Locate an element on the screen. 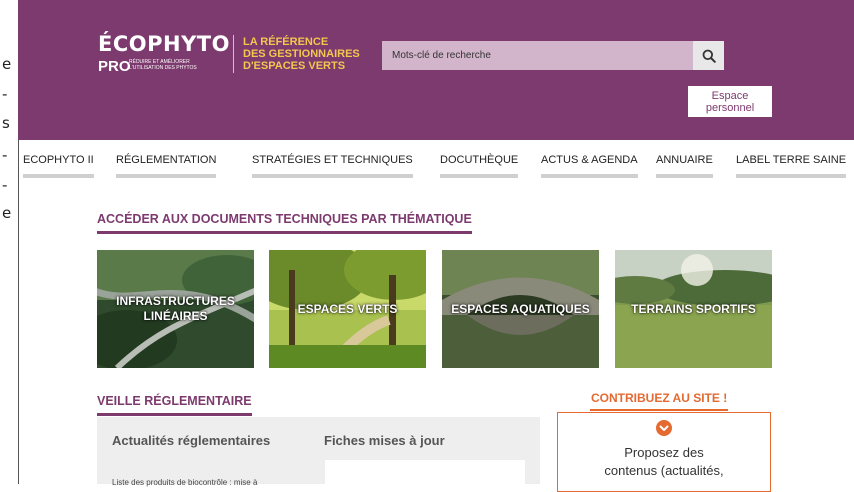 The height and width of the screenshot is (492, 854). contribuez-box: Proposez des contenus (actualités, is located at coordinates (664, 452).